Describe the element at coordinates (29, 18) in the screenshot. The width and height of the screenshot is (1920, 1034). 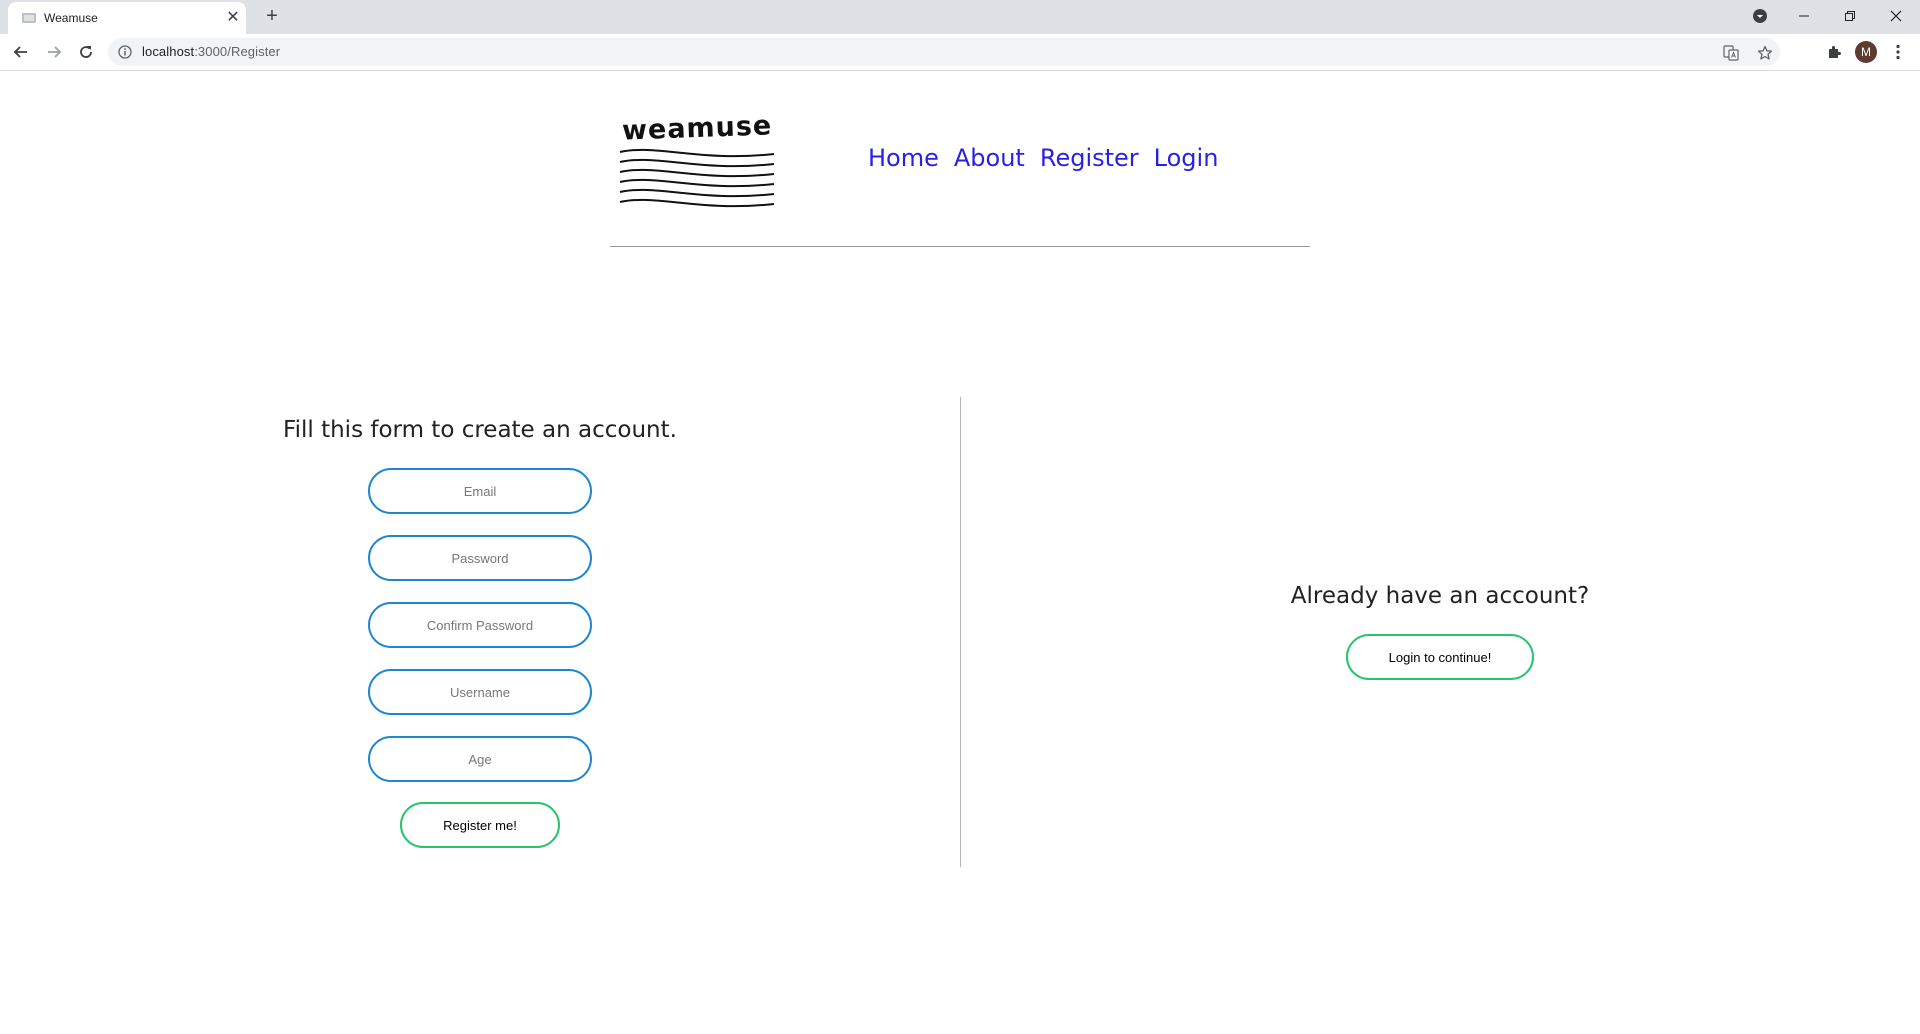
I see `page-favicon-icon` at that location.